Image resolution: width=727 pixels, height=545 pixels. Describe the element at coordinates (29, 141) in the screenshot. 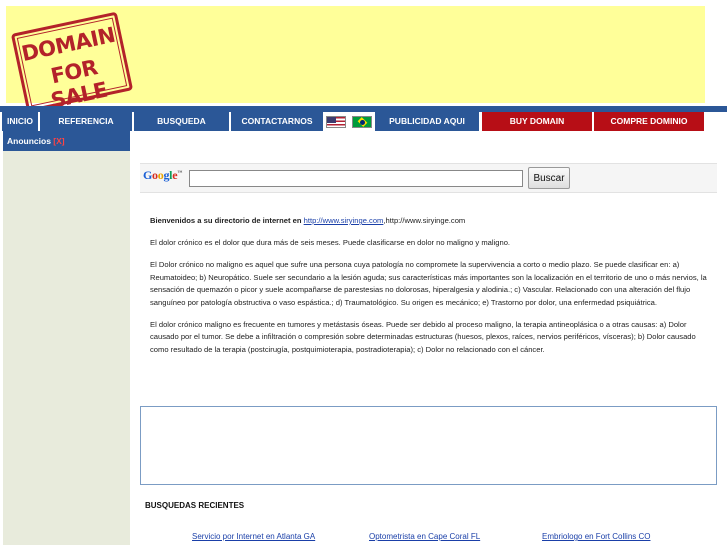

I see `sidebar-title: Anouncios` at that location.